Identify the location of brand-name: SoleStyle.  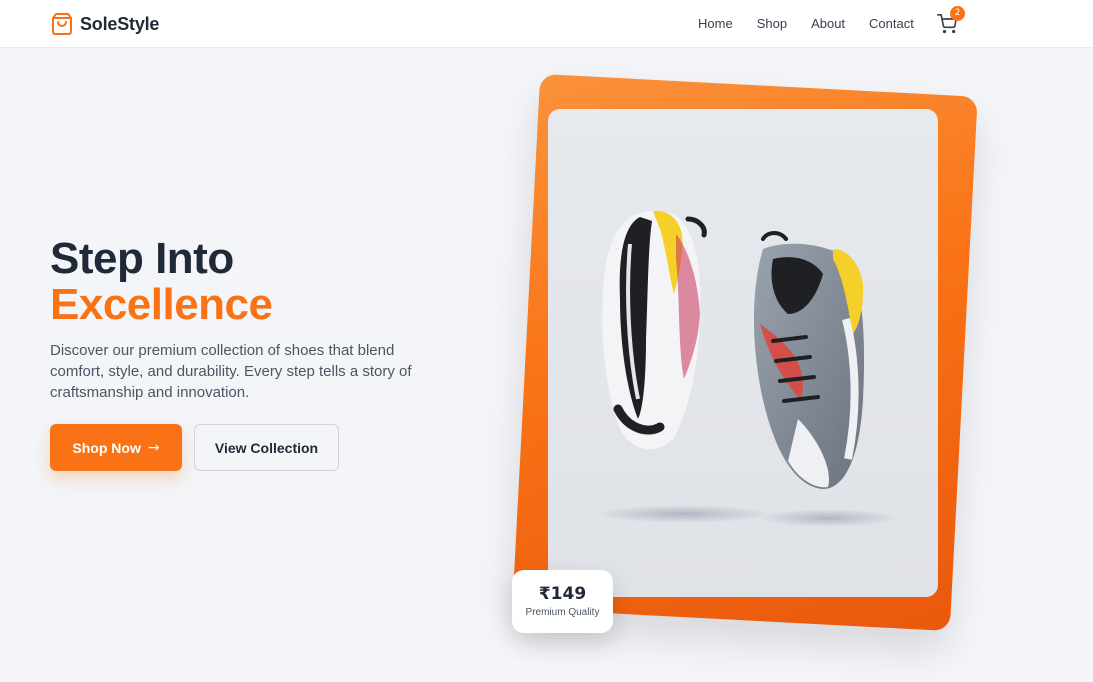
(120, 23).